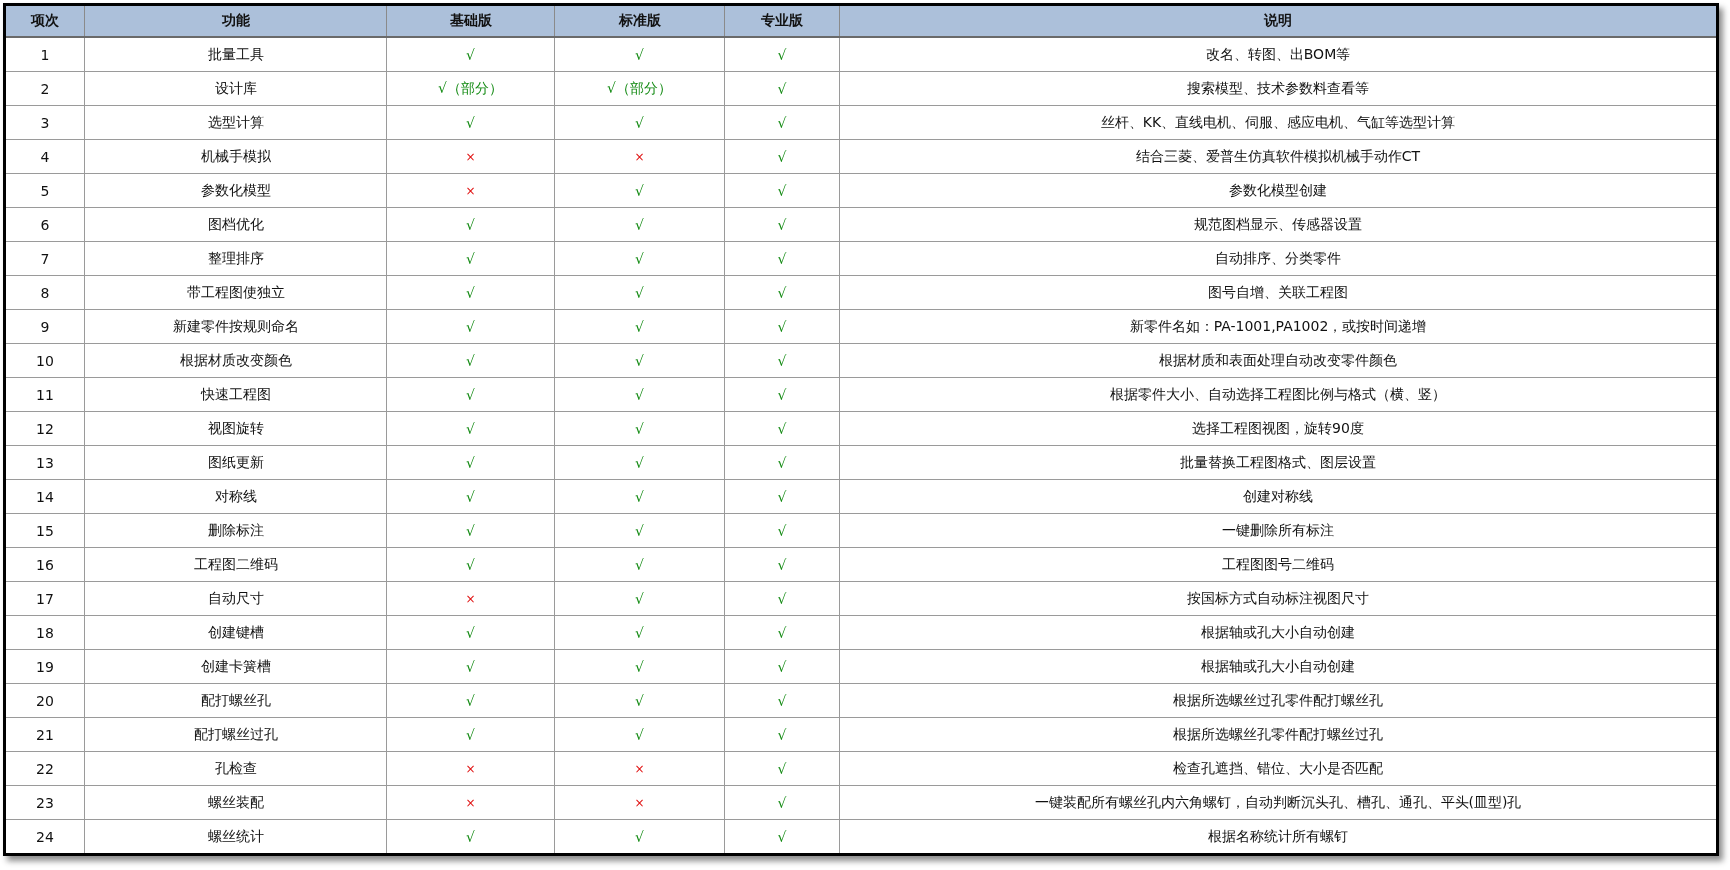  I want to click on table-cell: 8, so click(44, 292).